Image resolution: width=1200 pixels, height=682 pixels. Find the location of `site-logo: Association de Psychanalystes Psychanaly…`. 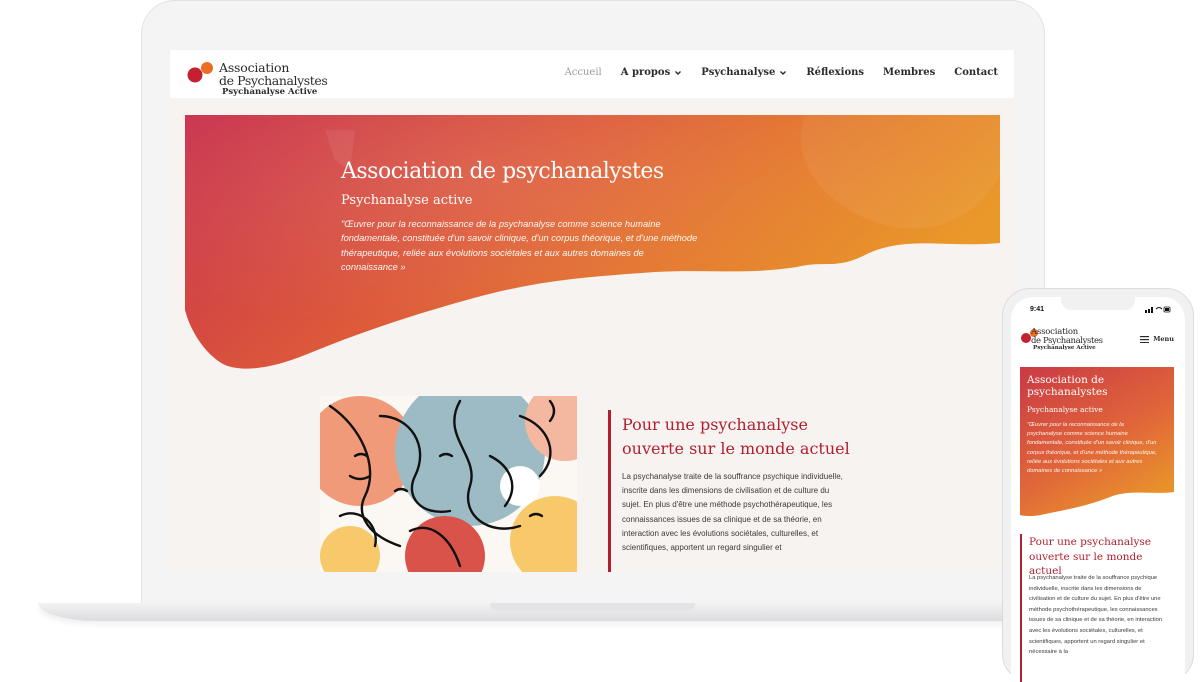

site-logo: Association de Psychanalystes Psychanaly… is located at coordinates (261, 76).